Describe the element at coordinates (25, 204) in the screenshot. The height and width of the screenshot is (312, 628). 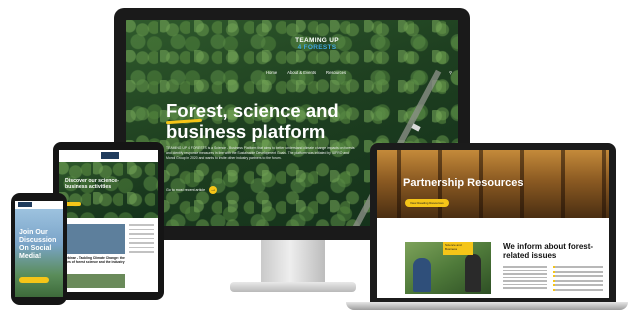
I see `phone-logo` at that location.